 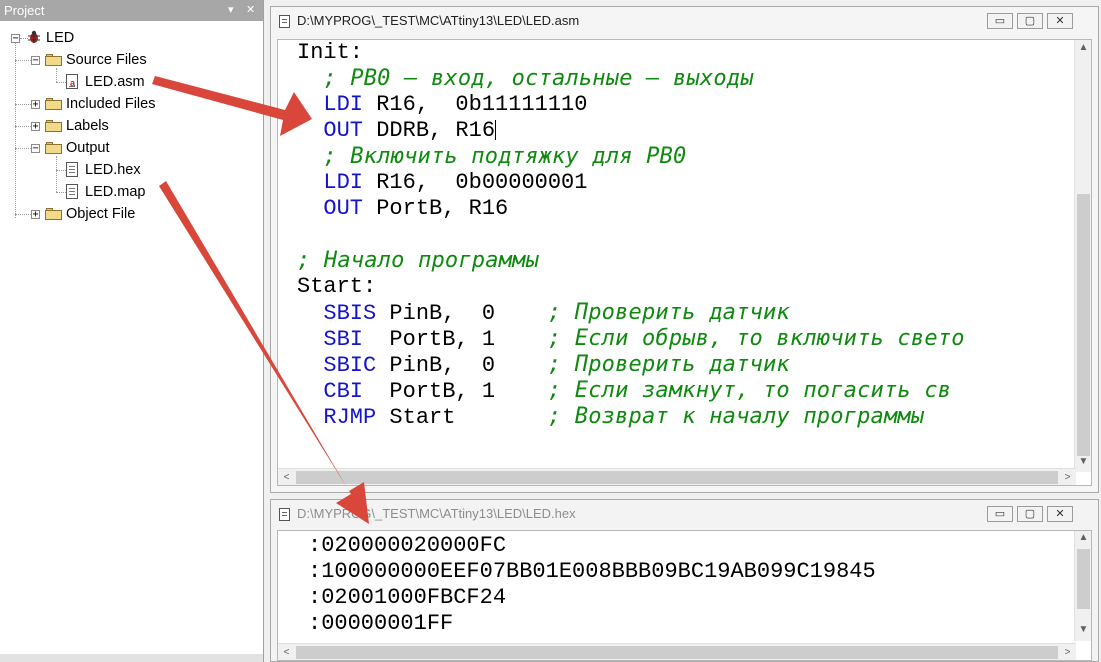 What do you see at coordinates (631, 183) in the screenshot?
I see `code-line: LDI R16, 0b00000001` at bounding box center [631, 183].